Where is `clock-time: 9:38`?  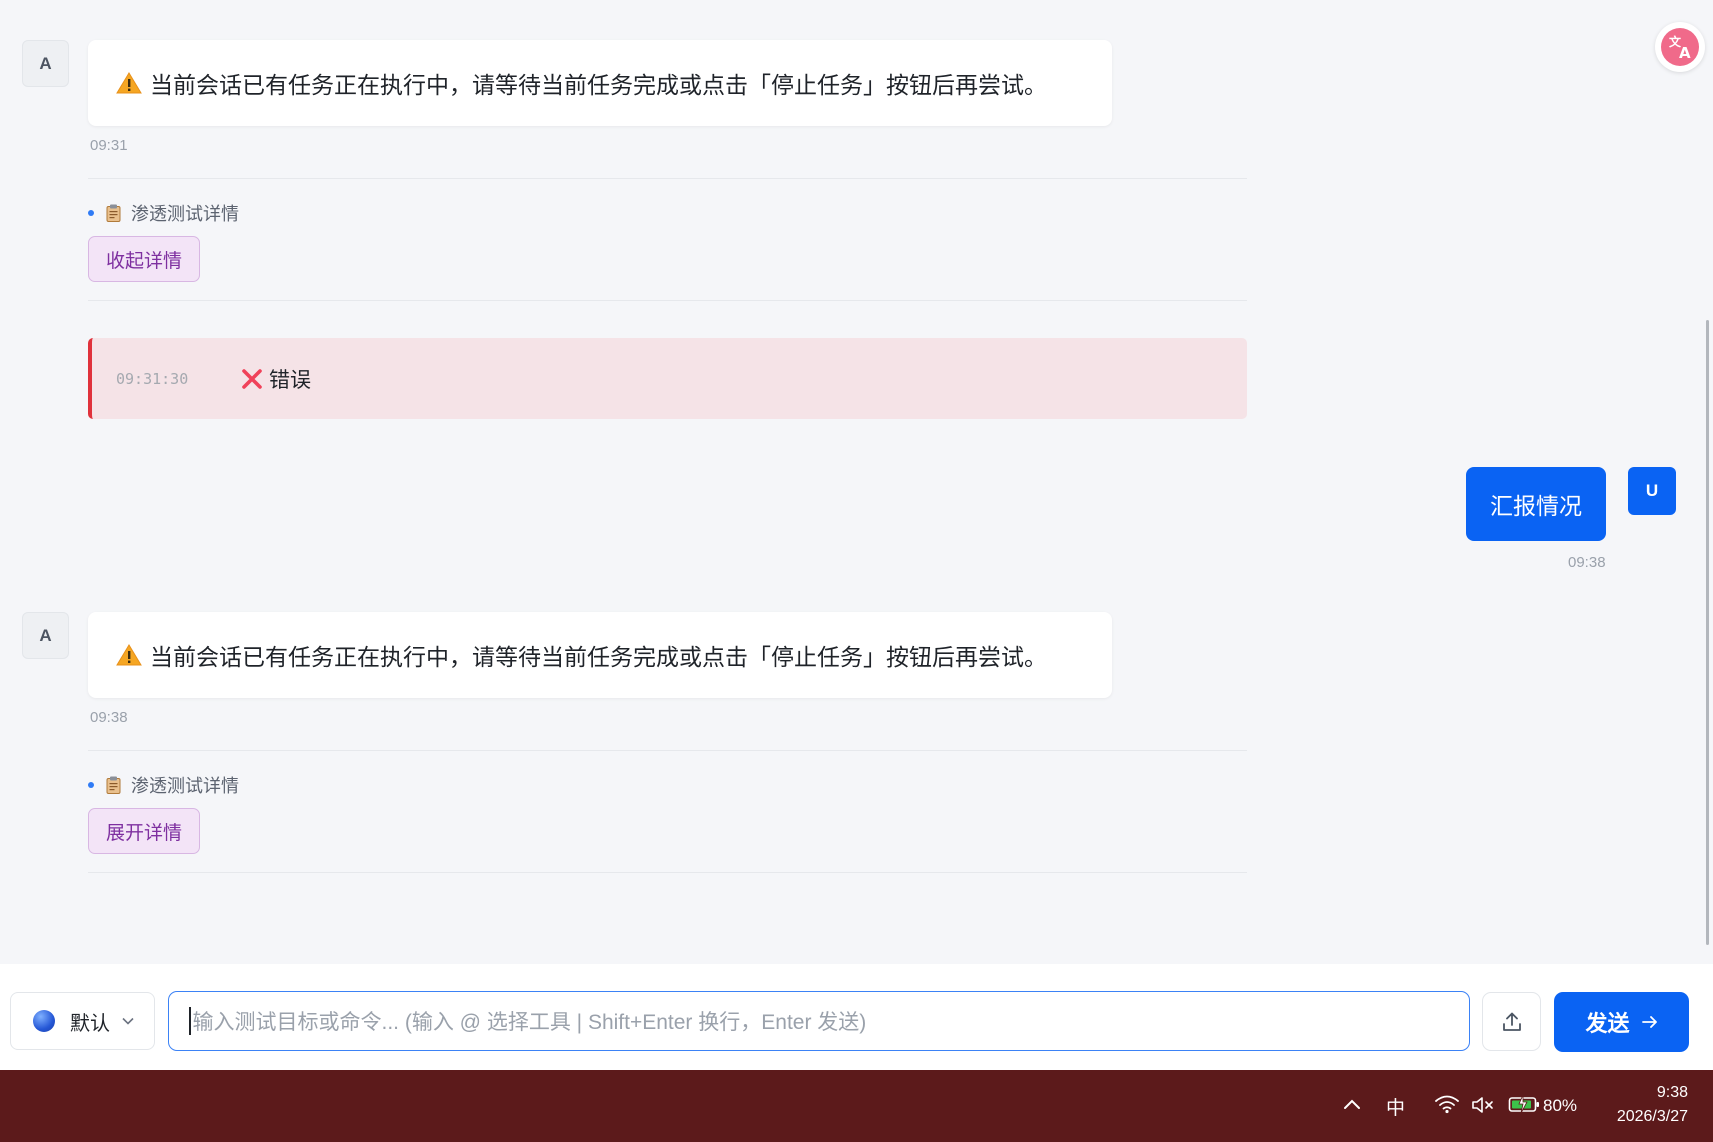 clock-time: 9:38 is located at coordinates (1672, 1092).